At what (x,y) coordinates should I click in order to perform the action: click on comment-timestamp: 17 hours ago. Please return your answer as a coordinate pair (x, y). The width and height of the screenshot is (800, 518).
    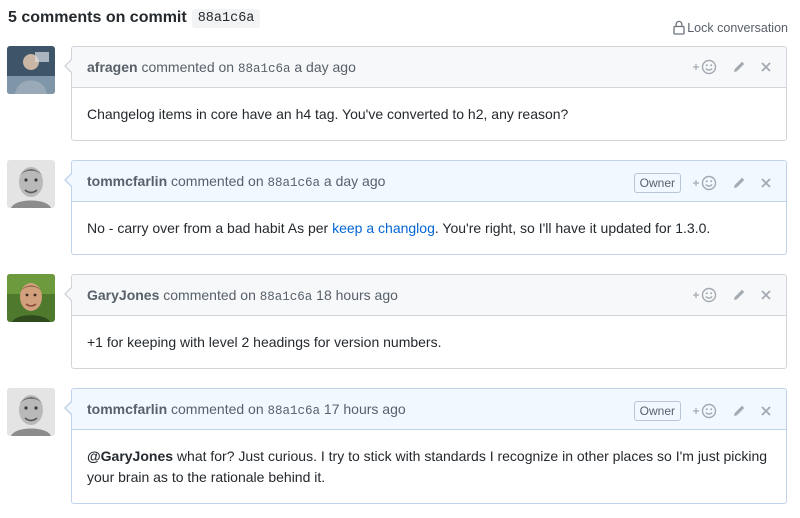
    Looking at the image, I should click on (365, 409).